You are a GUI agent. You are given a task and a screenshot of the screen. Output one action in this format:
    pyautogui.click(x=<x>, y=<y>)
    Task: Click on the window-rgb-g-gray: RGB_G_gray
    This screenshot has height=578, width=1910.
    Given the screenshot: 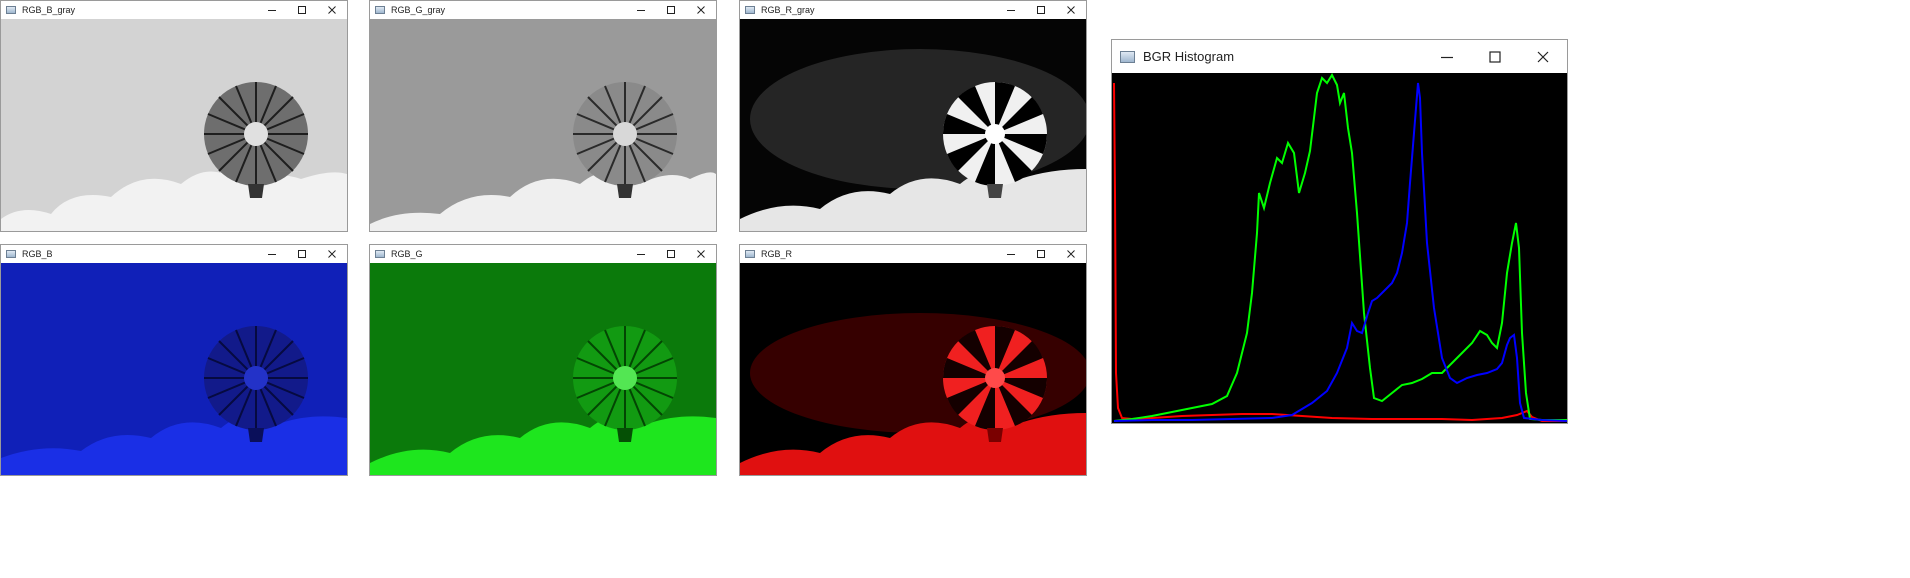 What is the action you would take?
    pyautogui.click(x=543, y=116)
    